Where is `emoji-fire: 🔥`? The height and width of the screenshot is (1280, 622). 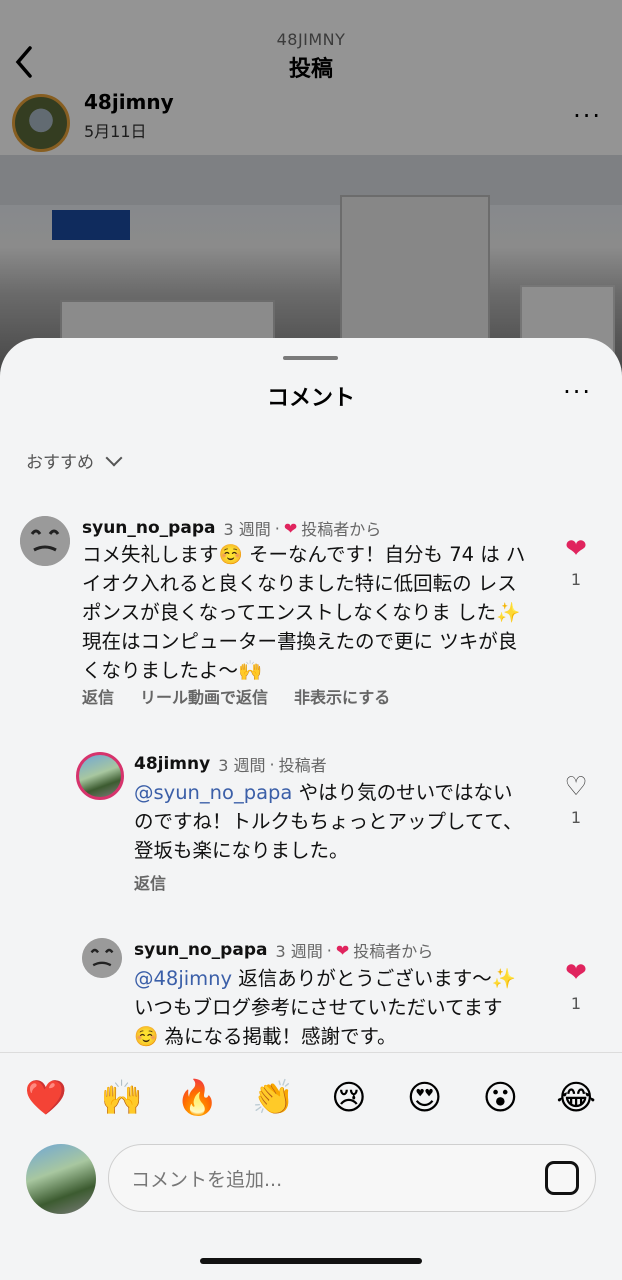
emoji-fire: 🔥 is located at coordinates (197, 1098).